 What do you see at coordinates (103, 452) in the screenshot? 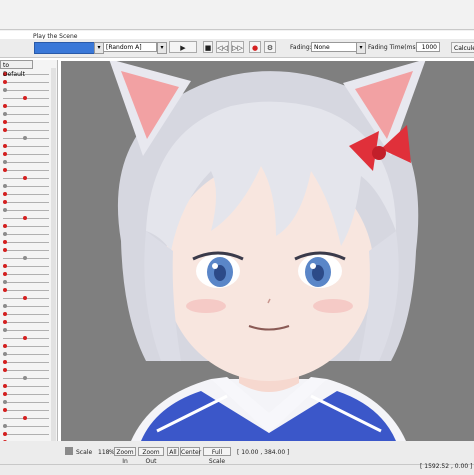
I see `scale-value: 118` at bounding box center [103, 452].